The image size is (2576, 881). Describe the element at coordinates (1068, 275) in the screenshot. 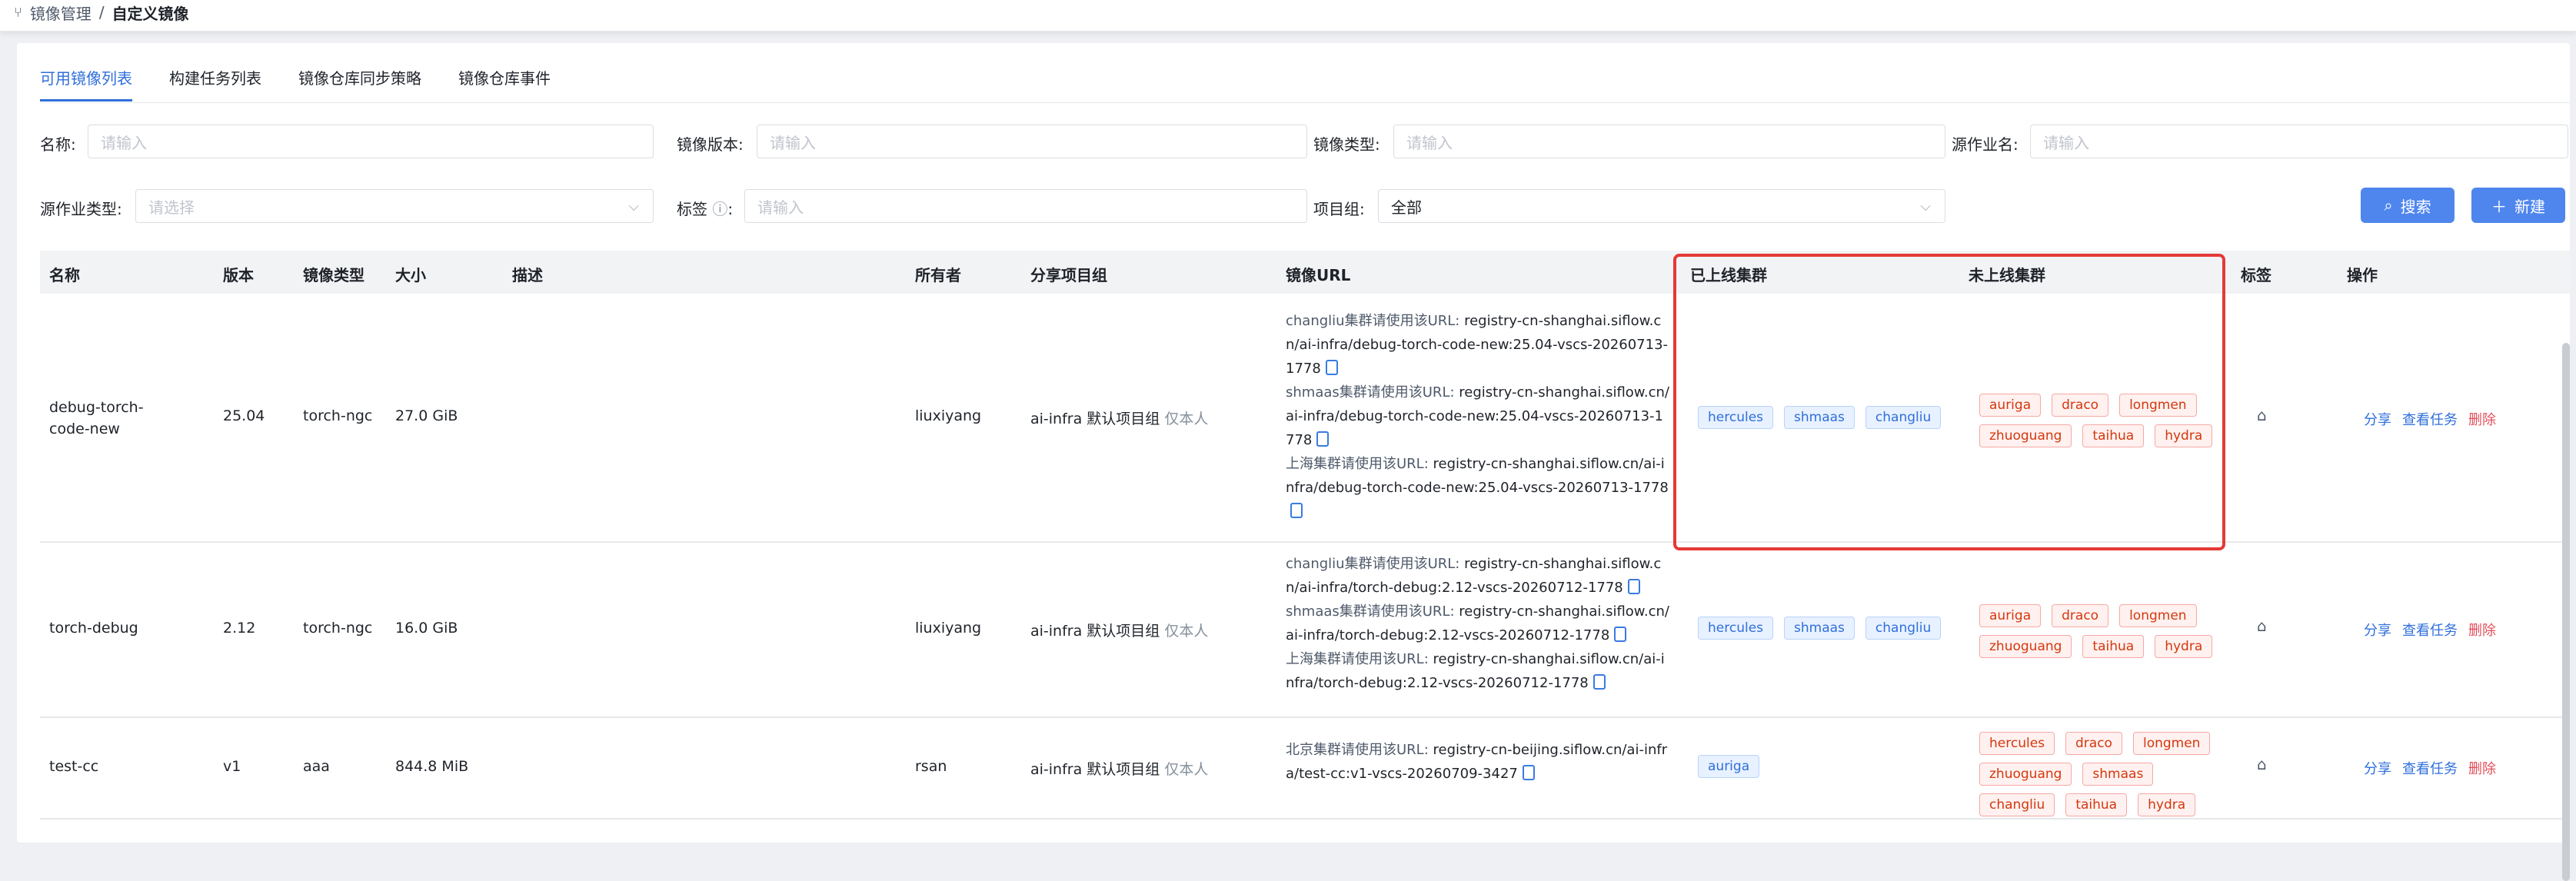

I see `col-share-group: 分享项目组` at that location.